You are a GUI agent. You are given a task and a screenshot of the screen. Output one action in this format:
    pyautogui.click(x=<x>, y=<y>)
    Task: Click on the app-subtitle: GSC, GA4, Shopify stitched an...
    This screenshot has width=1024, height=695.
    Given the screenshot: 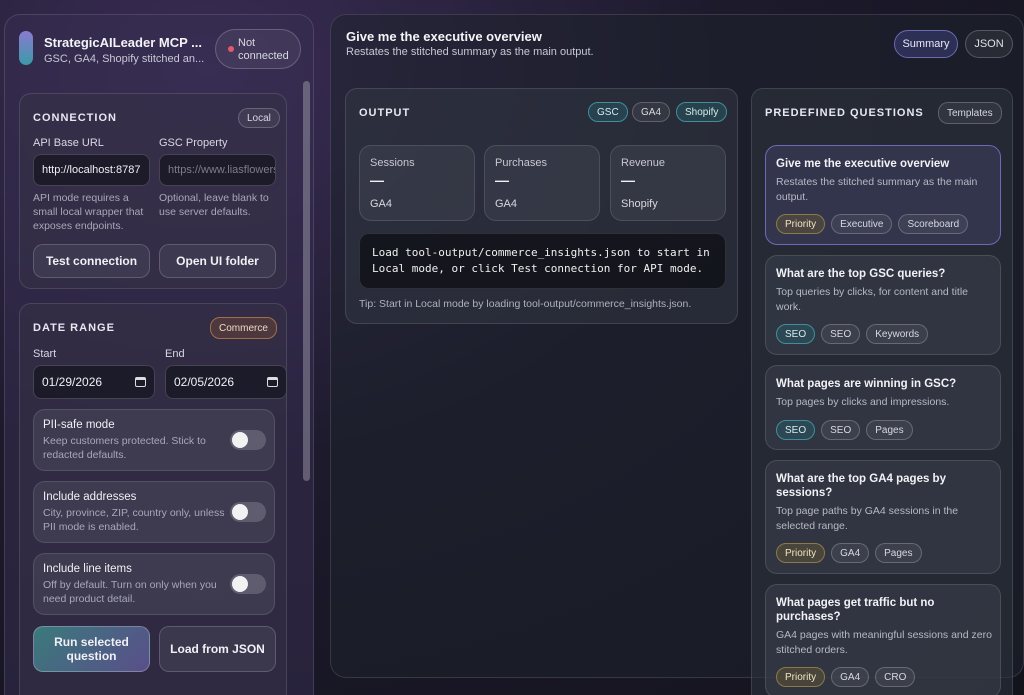 What is the action you would take?
    pyautogui.click(x=124, y=59)
    